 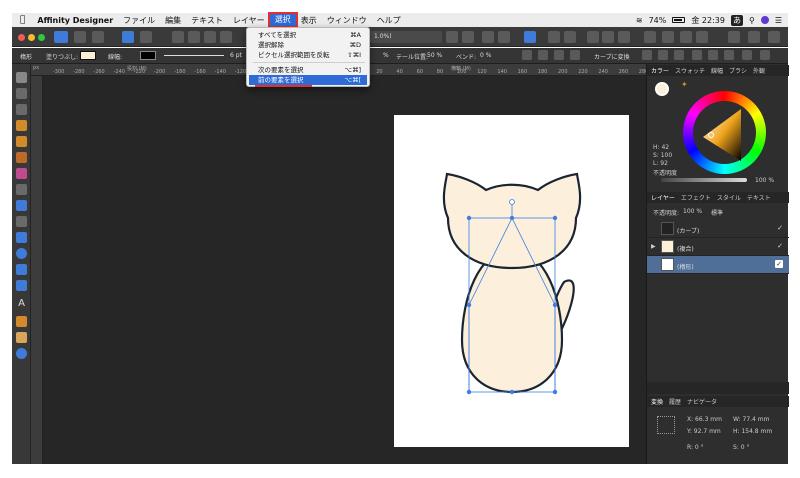 I want to click on cat-body, so click(x=512, y=321).